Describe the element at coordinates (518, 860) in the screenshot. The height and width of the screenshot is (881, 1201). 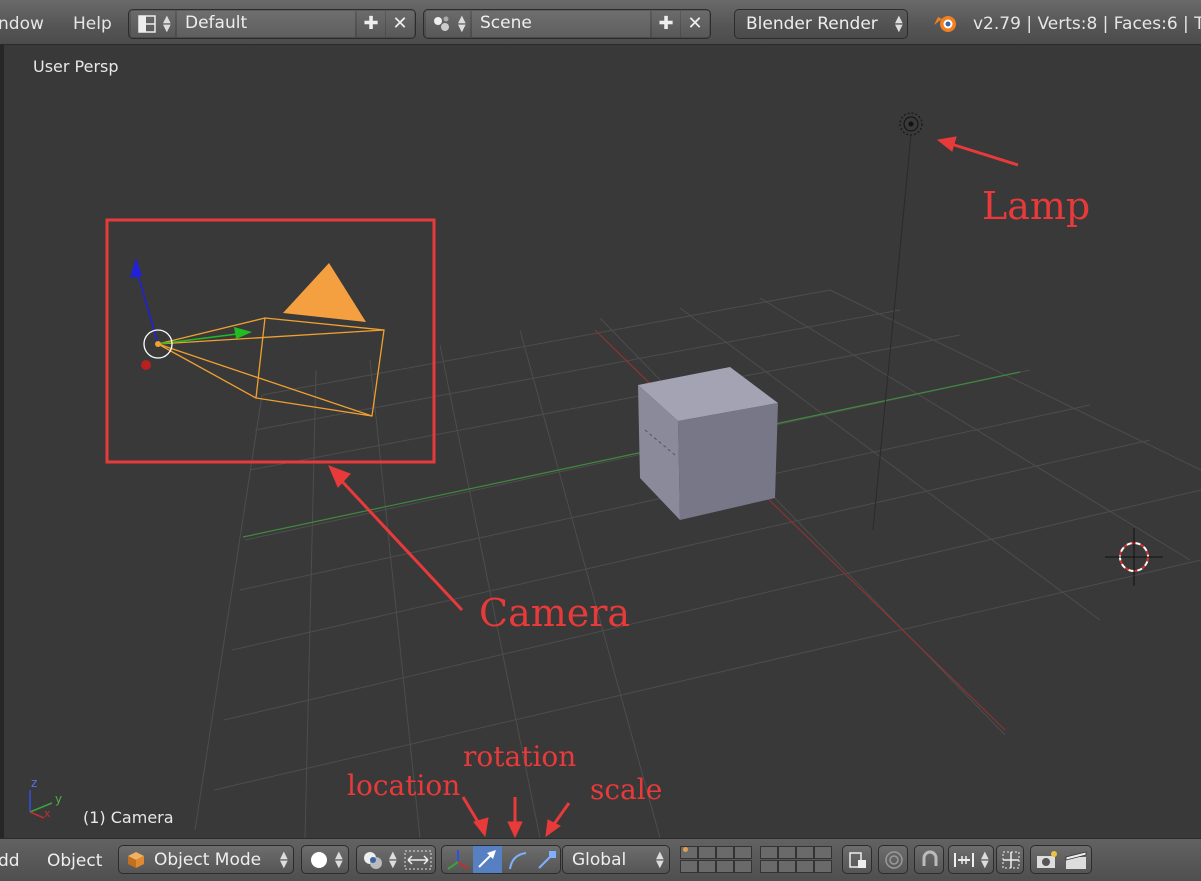
I see `rotation-arc-icon` at that location.